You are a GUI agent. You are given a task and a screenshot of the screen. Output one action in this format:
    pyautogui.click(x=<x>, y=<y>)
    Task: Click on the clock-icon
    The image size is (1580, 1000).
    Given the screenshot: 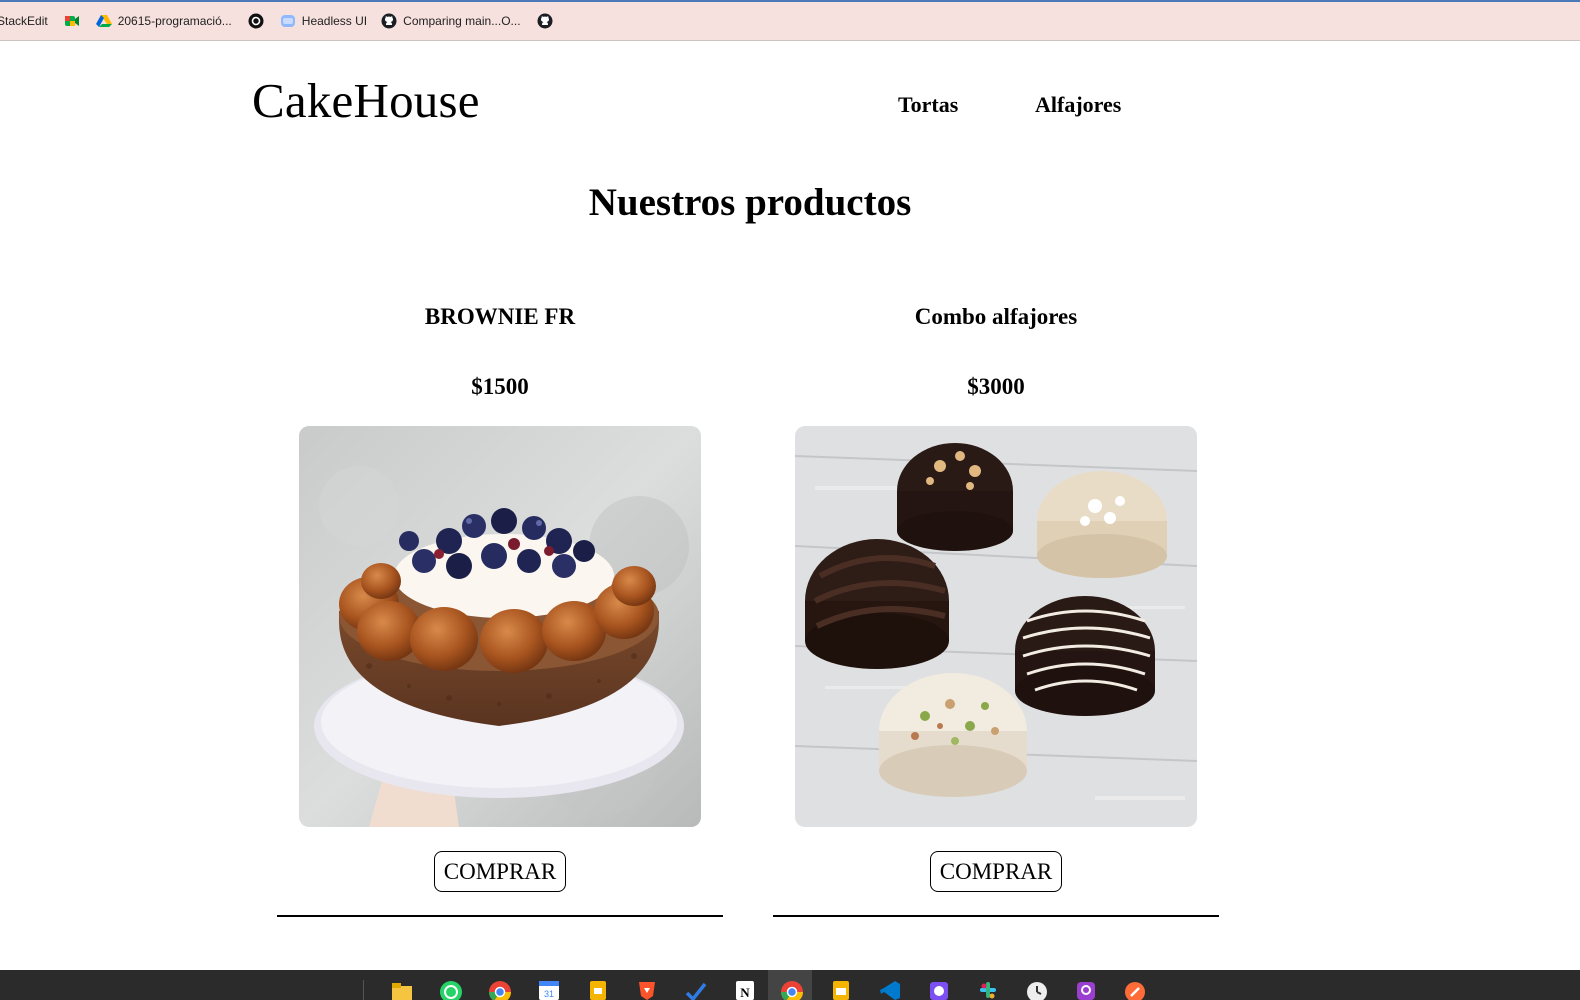 What is the action you would take?
    pyautogui.click(x=1037, y=989)
    